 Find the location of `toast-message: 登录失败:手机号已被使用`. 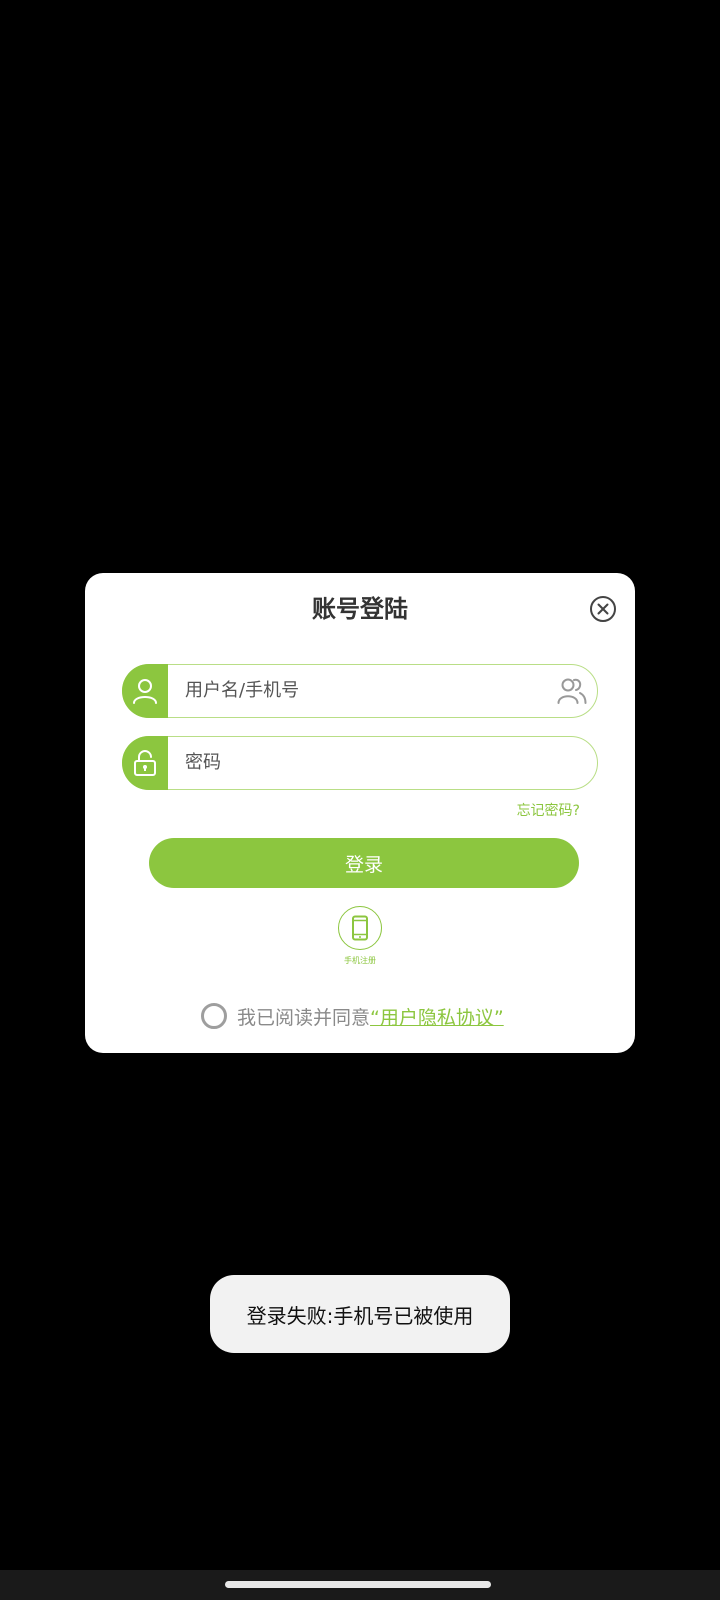

toast-message: 登录失败:手机号已被使用 is located at coordinates (360, 1314).